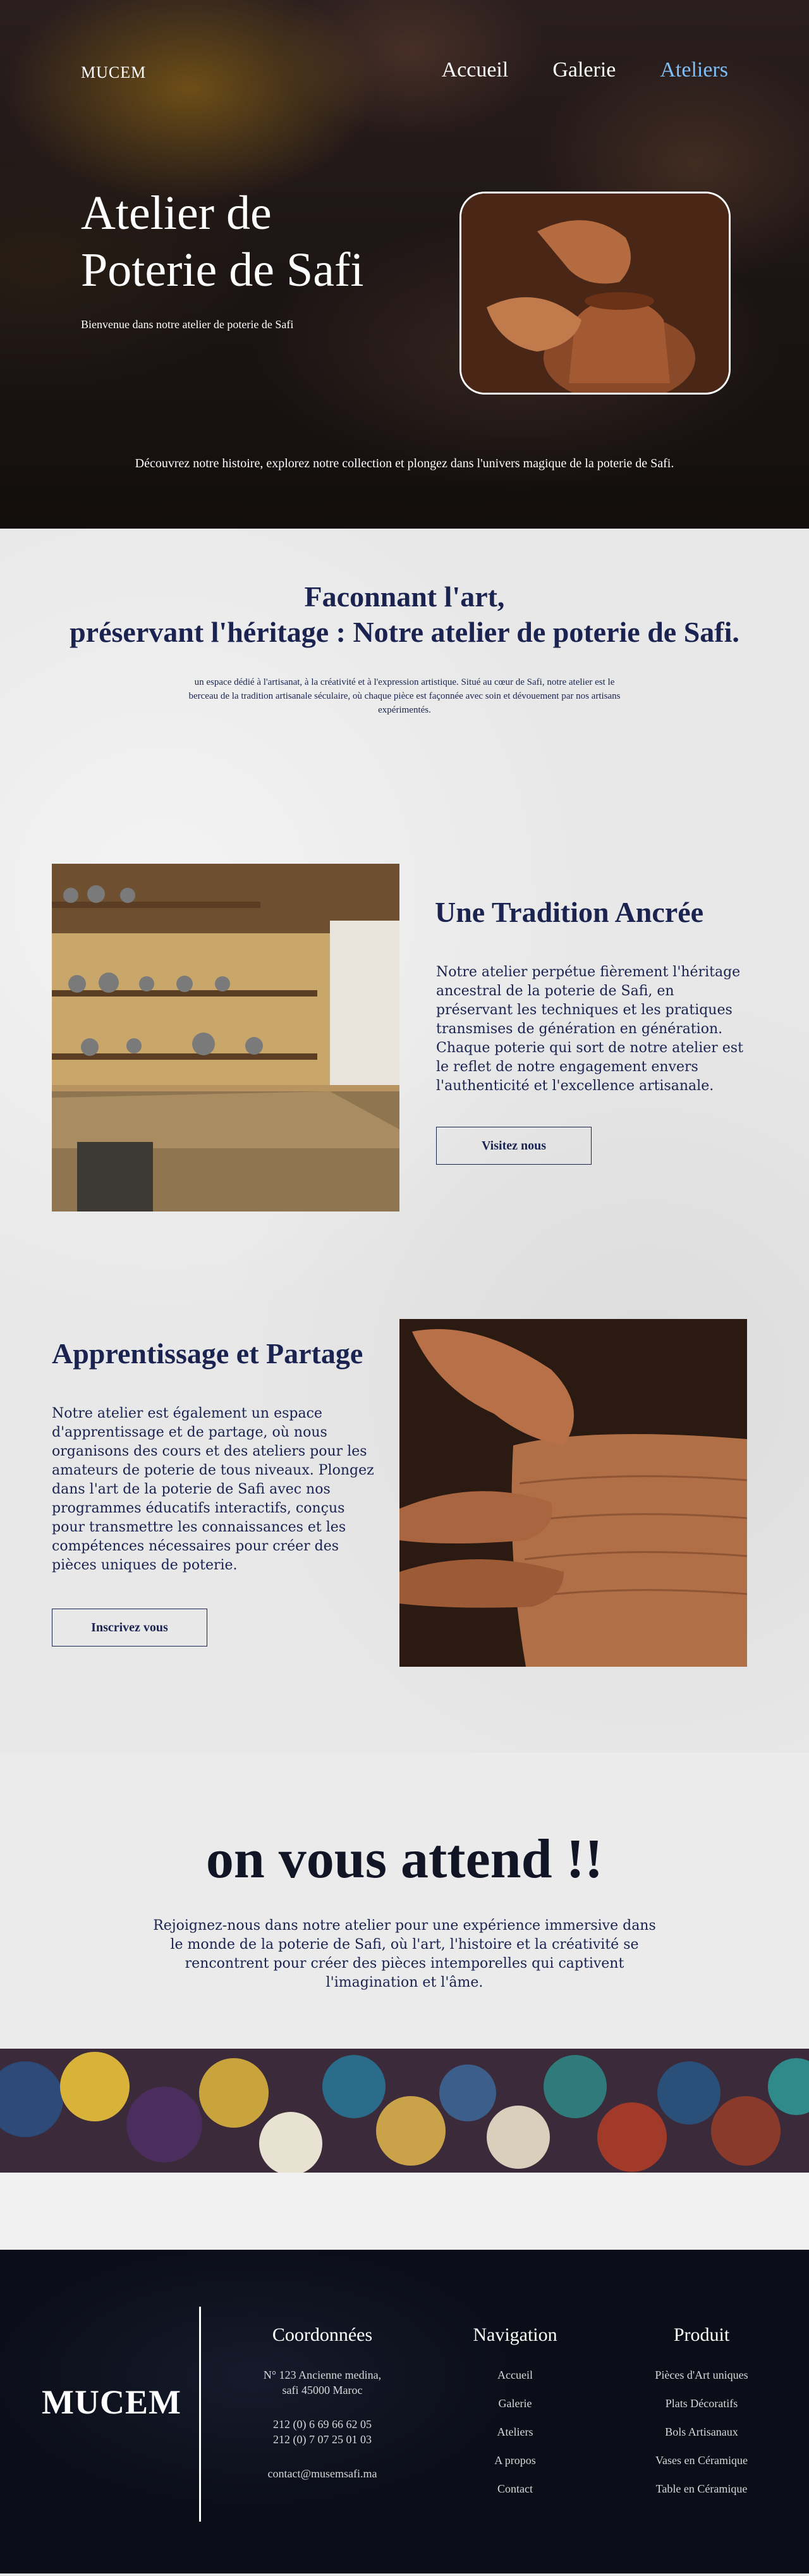  Describe the element at coordinates (514, 1146) in the screenshot. I see `visit-us-button: Visitez nous` at that location.